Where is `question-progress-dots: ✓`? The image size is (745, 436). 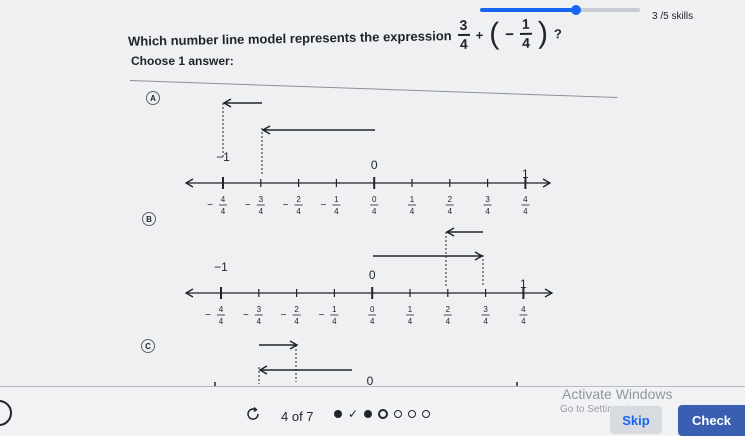 question-progress-dots: ✓ is located at coordinates (382, 414).